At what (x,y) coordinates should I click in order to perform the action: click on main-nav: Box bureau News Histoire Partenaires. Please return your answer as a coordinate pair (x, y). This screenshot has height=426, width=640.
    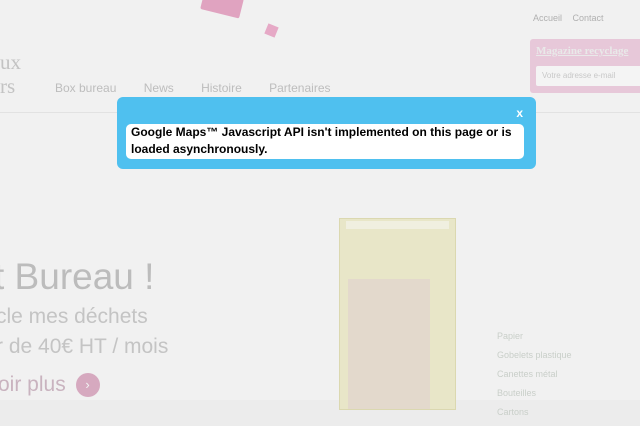
    Looking at the image, I should click on (205, 88).